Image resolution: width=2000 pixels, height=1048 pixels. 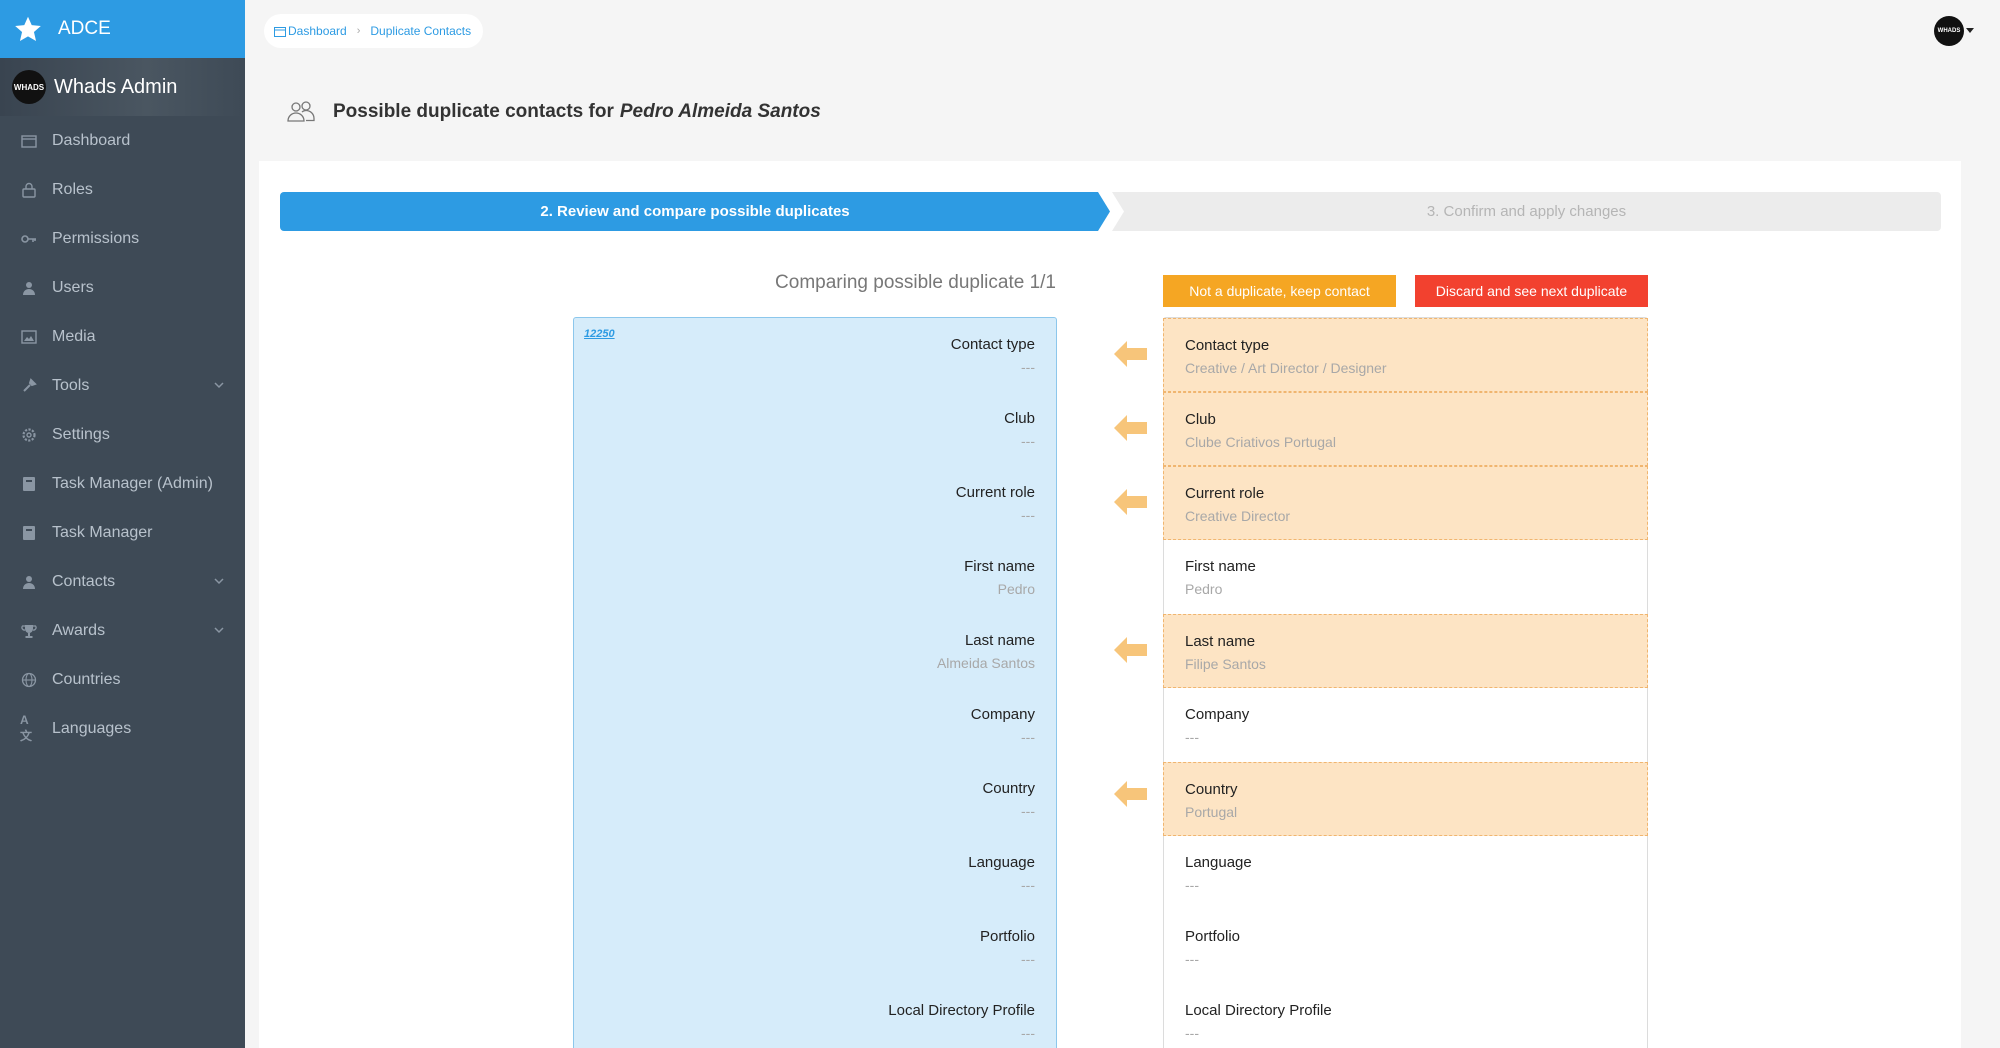 What do you see at coordinates (985, 663) in the screenshot?
I see `field-value: Almeida Santos` at bounding box center [985, 663].